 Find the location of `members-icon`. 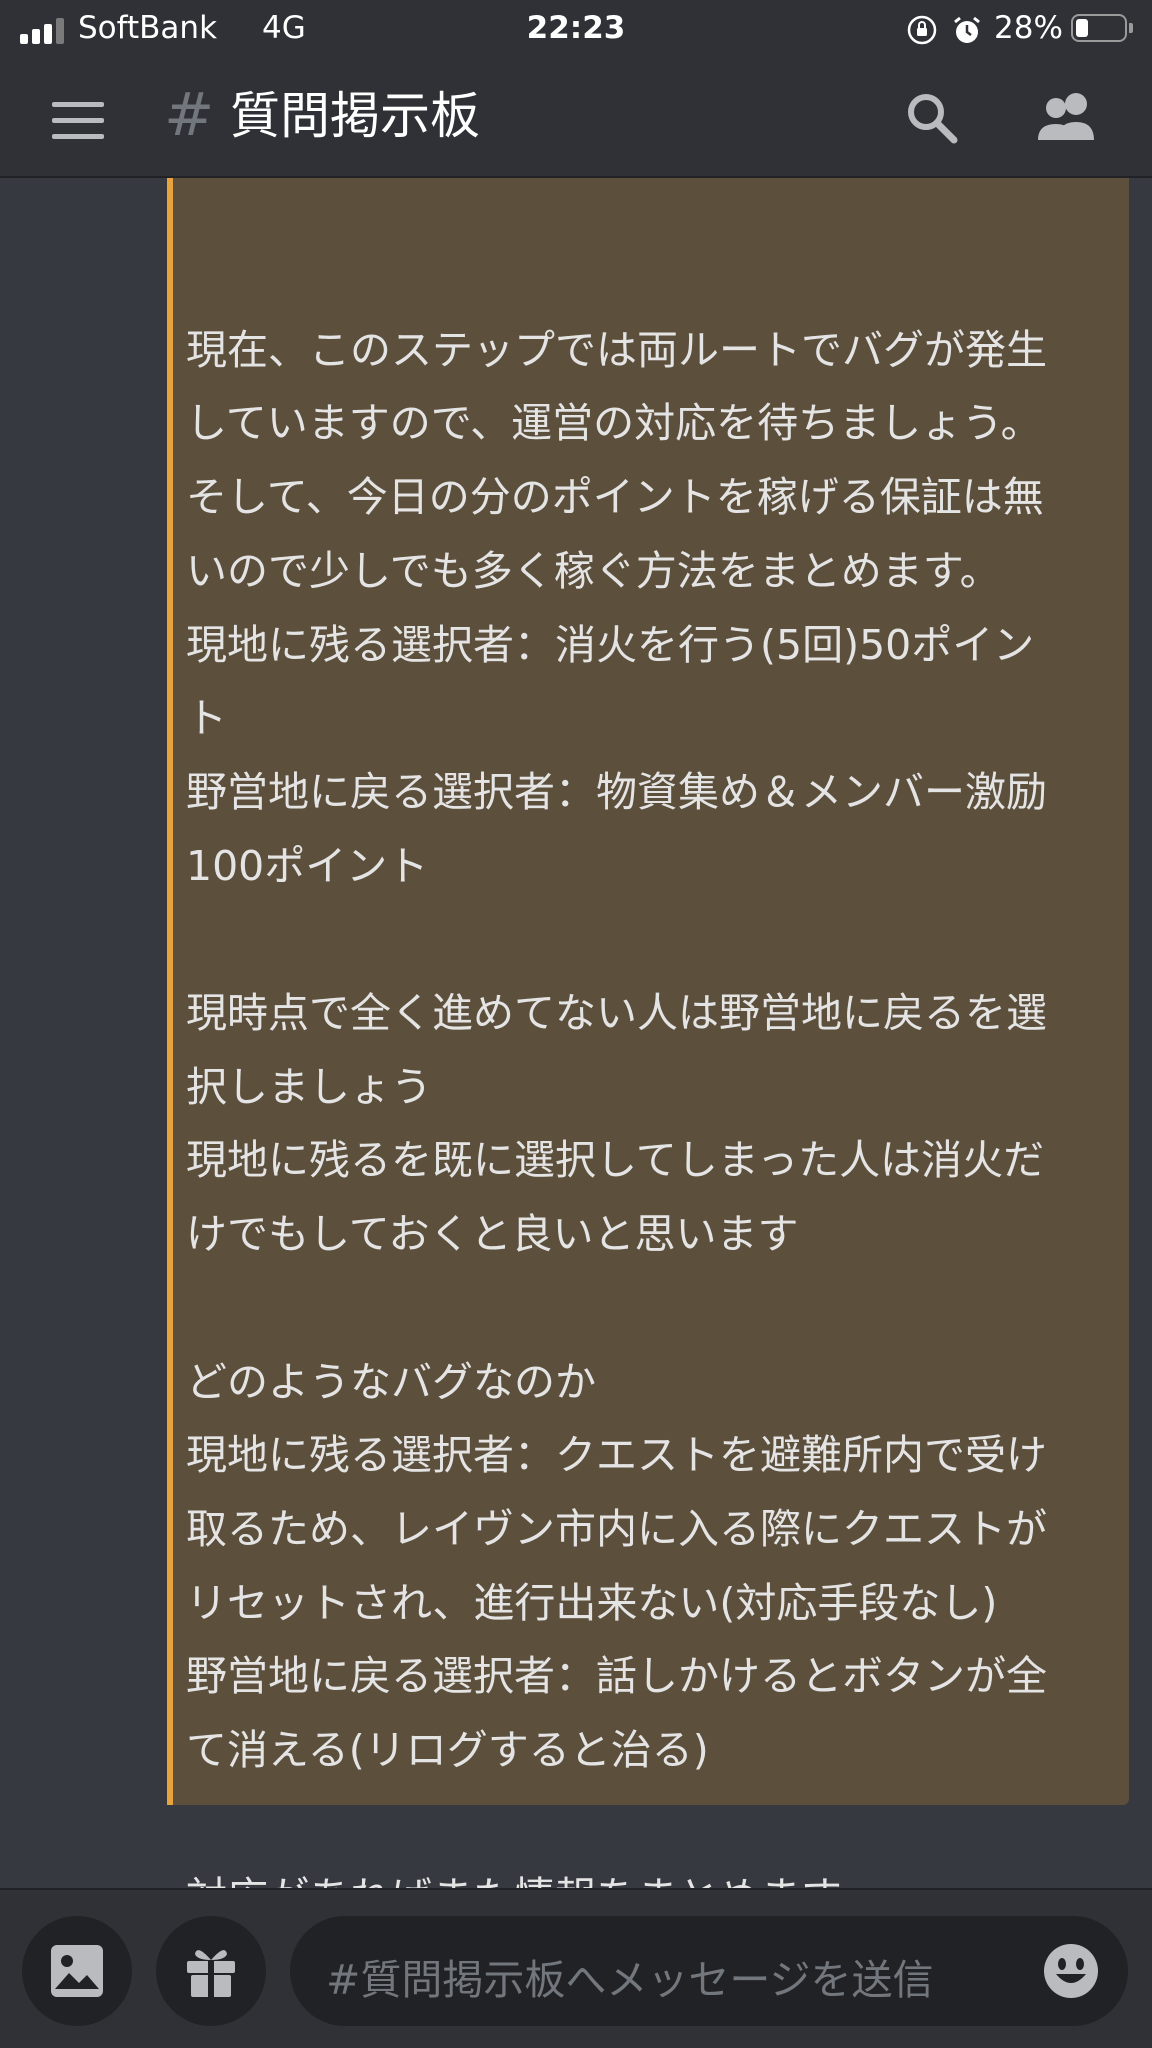

members-icon is located at coordinates (1067, 118).